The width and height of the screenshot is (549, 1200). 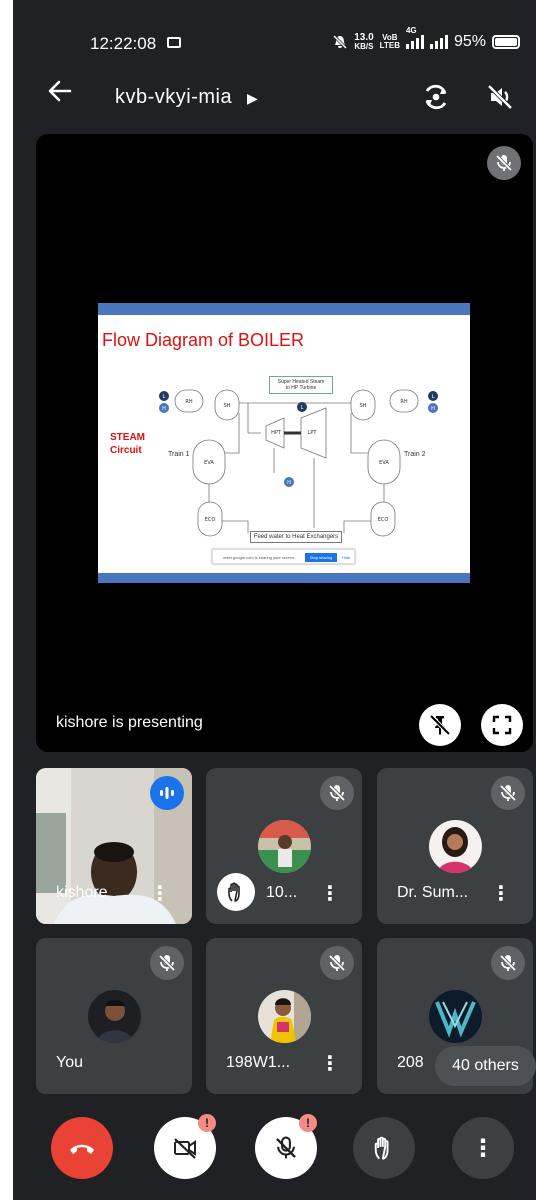 What do you see at coordinates (384, 463) in the screenshot?
I see `eva-right-label: EVA` at bounding box center [384, 463].